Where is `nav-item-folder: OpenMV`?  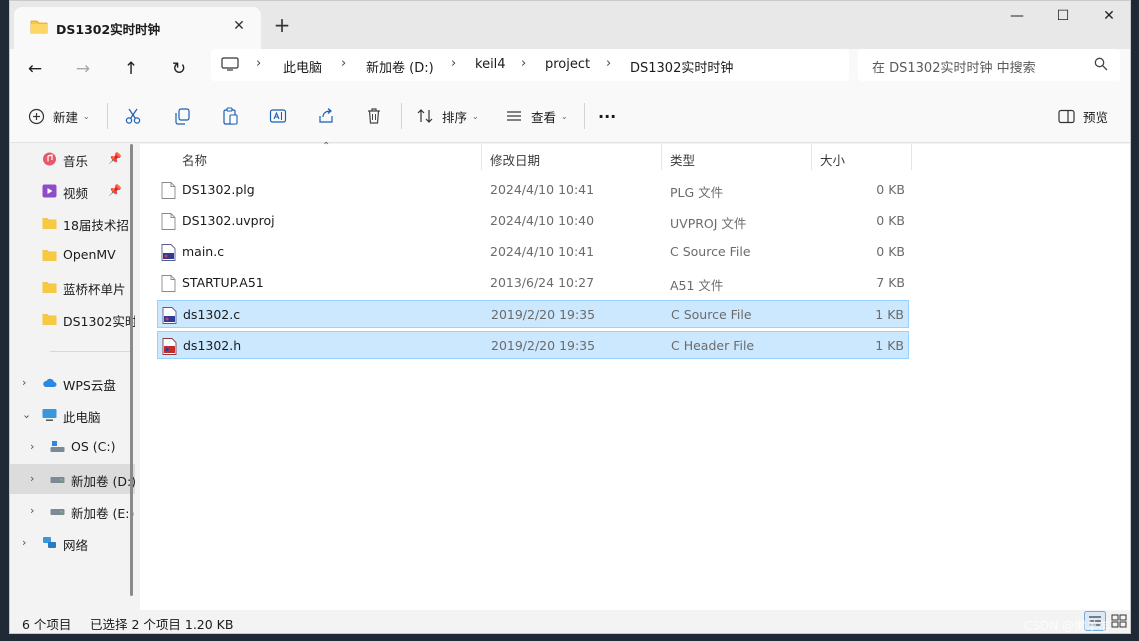
nav-item-folder: OpenMV is located at coordinates (72, 255).